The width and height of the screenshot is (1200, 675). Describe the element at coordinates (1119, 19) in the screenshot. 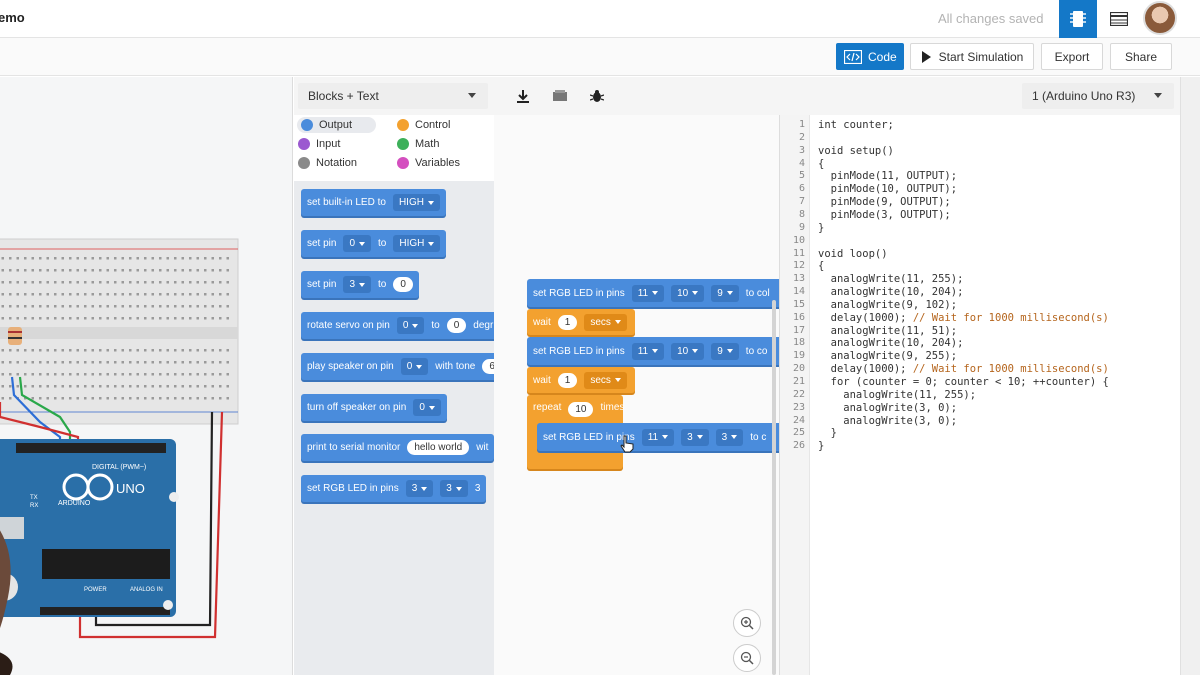

I see `schematic-view-button` at that location.